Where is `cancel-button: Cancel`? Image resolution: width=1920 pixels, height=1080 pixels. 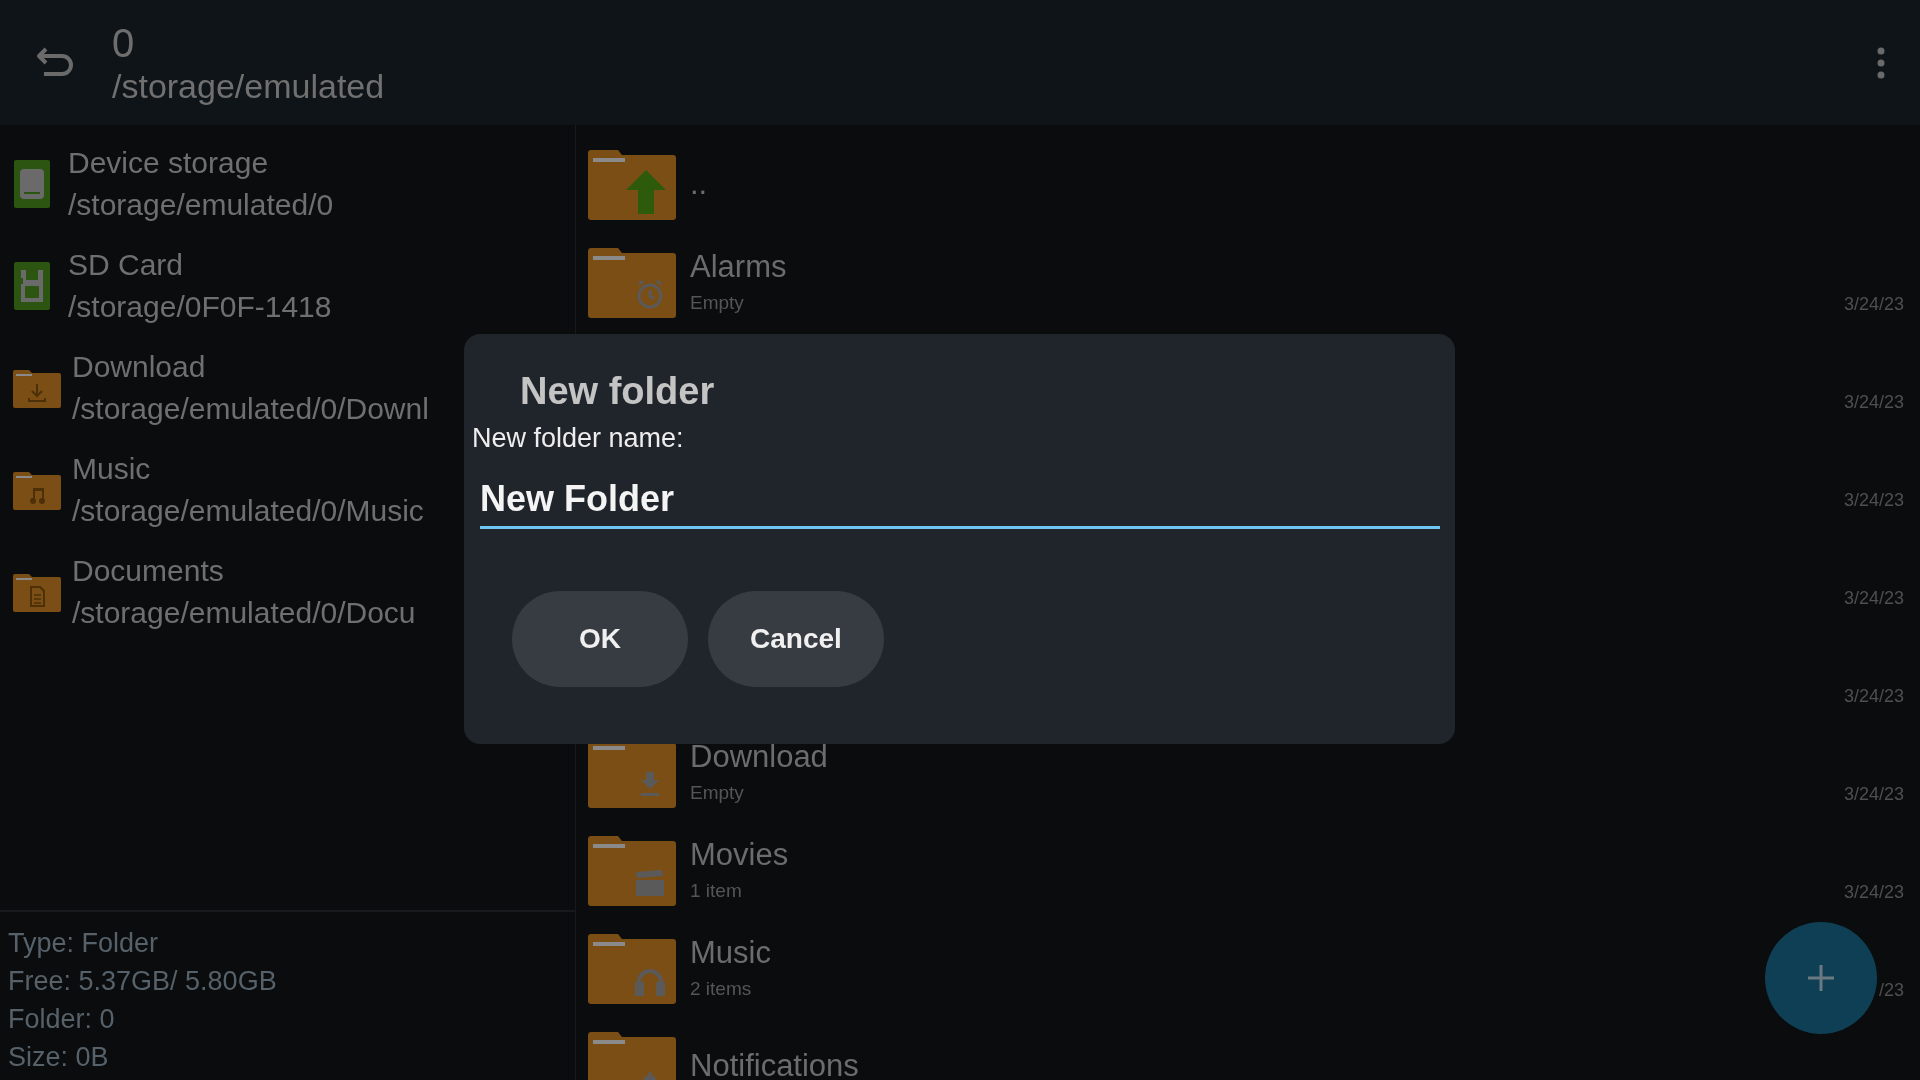 cancel-button: Cancel is located at coordinates (796, 639).